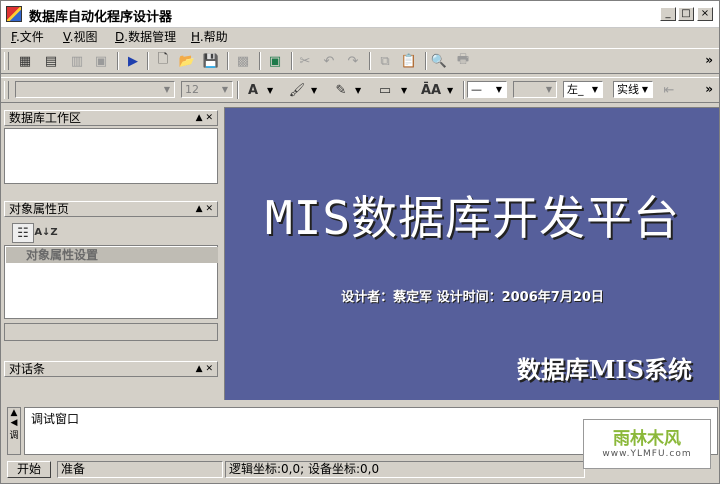  I want to click on print-icon: 🖶, so click(463, 61).